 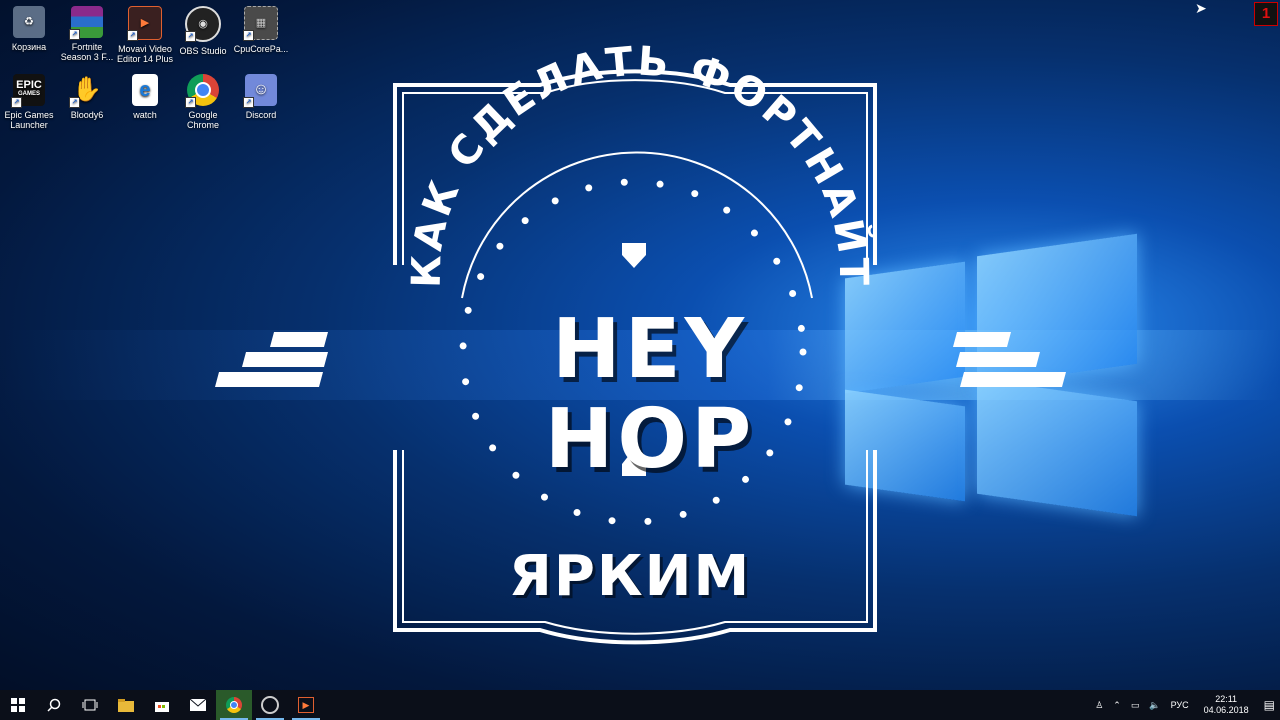 I want to click on movavi-icon: ▶, so click(x=306, y=705).